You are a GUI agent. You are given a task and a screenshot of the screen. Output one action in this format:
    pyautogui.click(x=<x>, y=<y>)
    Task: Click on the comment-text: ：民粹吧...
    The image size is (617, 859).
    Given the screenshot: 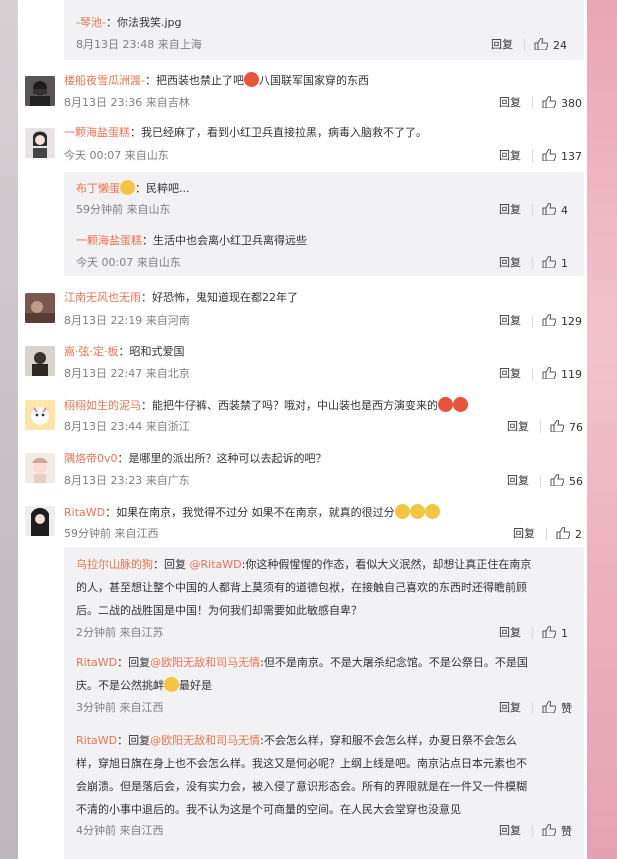 What is the action you would take?
    pyautogui.click(x=162, y=188)
    